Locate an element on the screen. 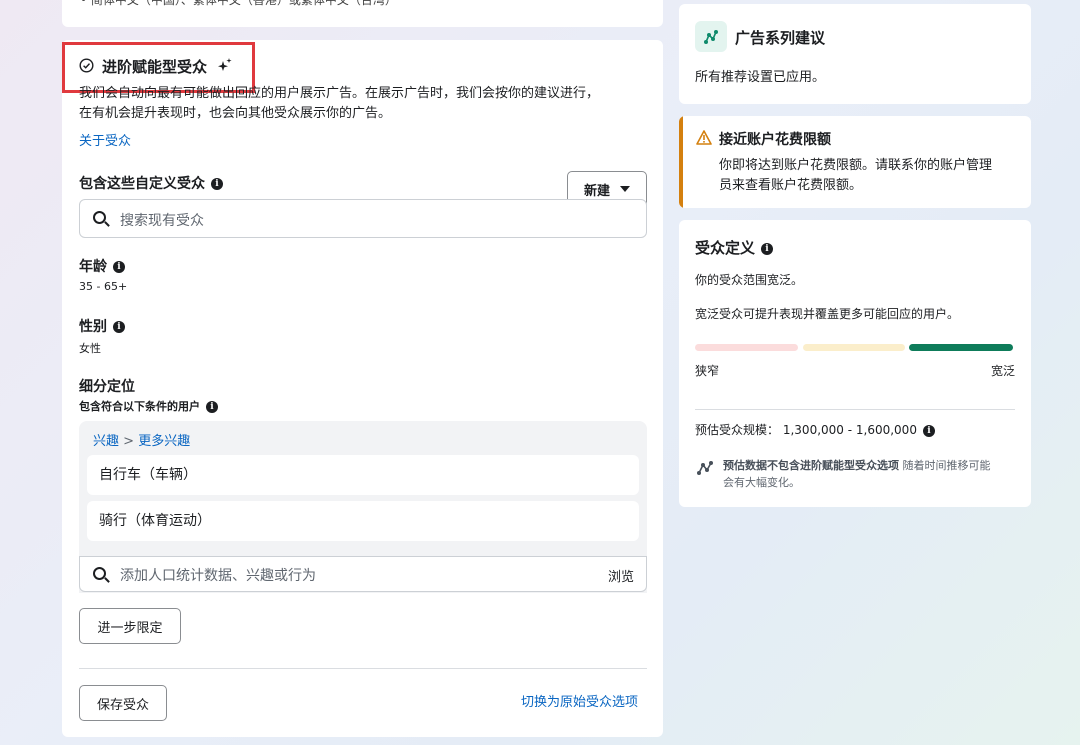  suggestion-title: 广告系列建议 is located at coordinates (780, 38).